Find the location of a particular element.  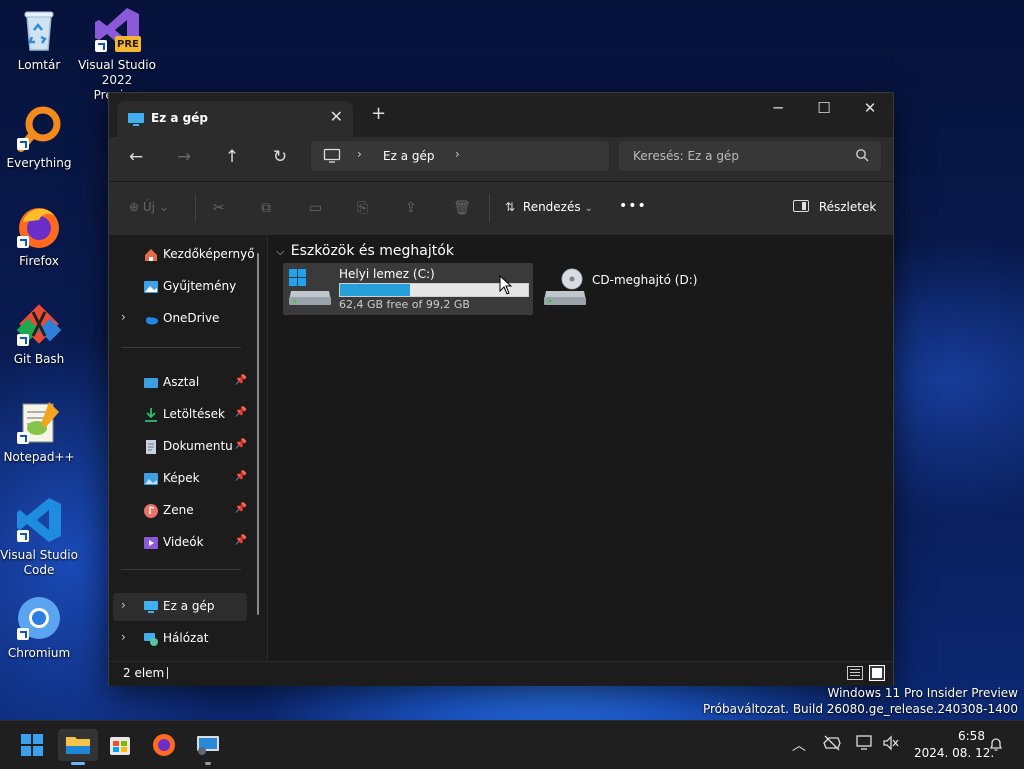

firefox-icon is located at coordinates (39, 226).